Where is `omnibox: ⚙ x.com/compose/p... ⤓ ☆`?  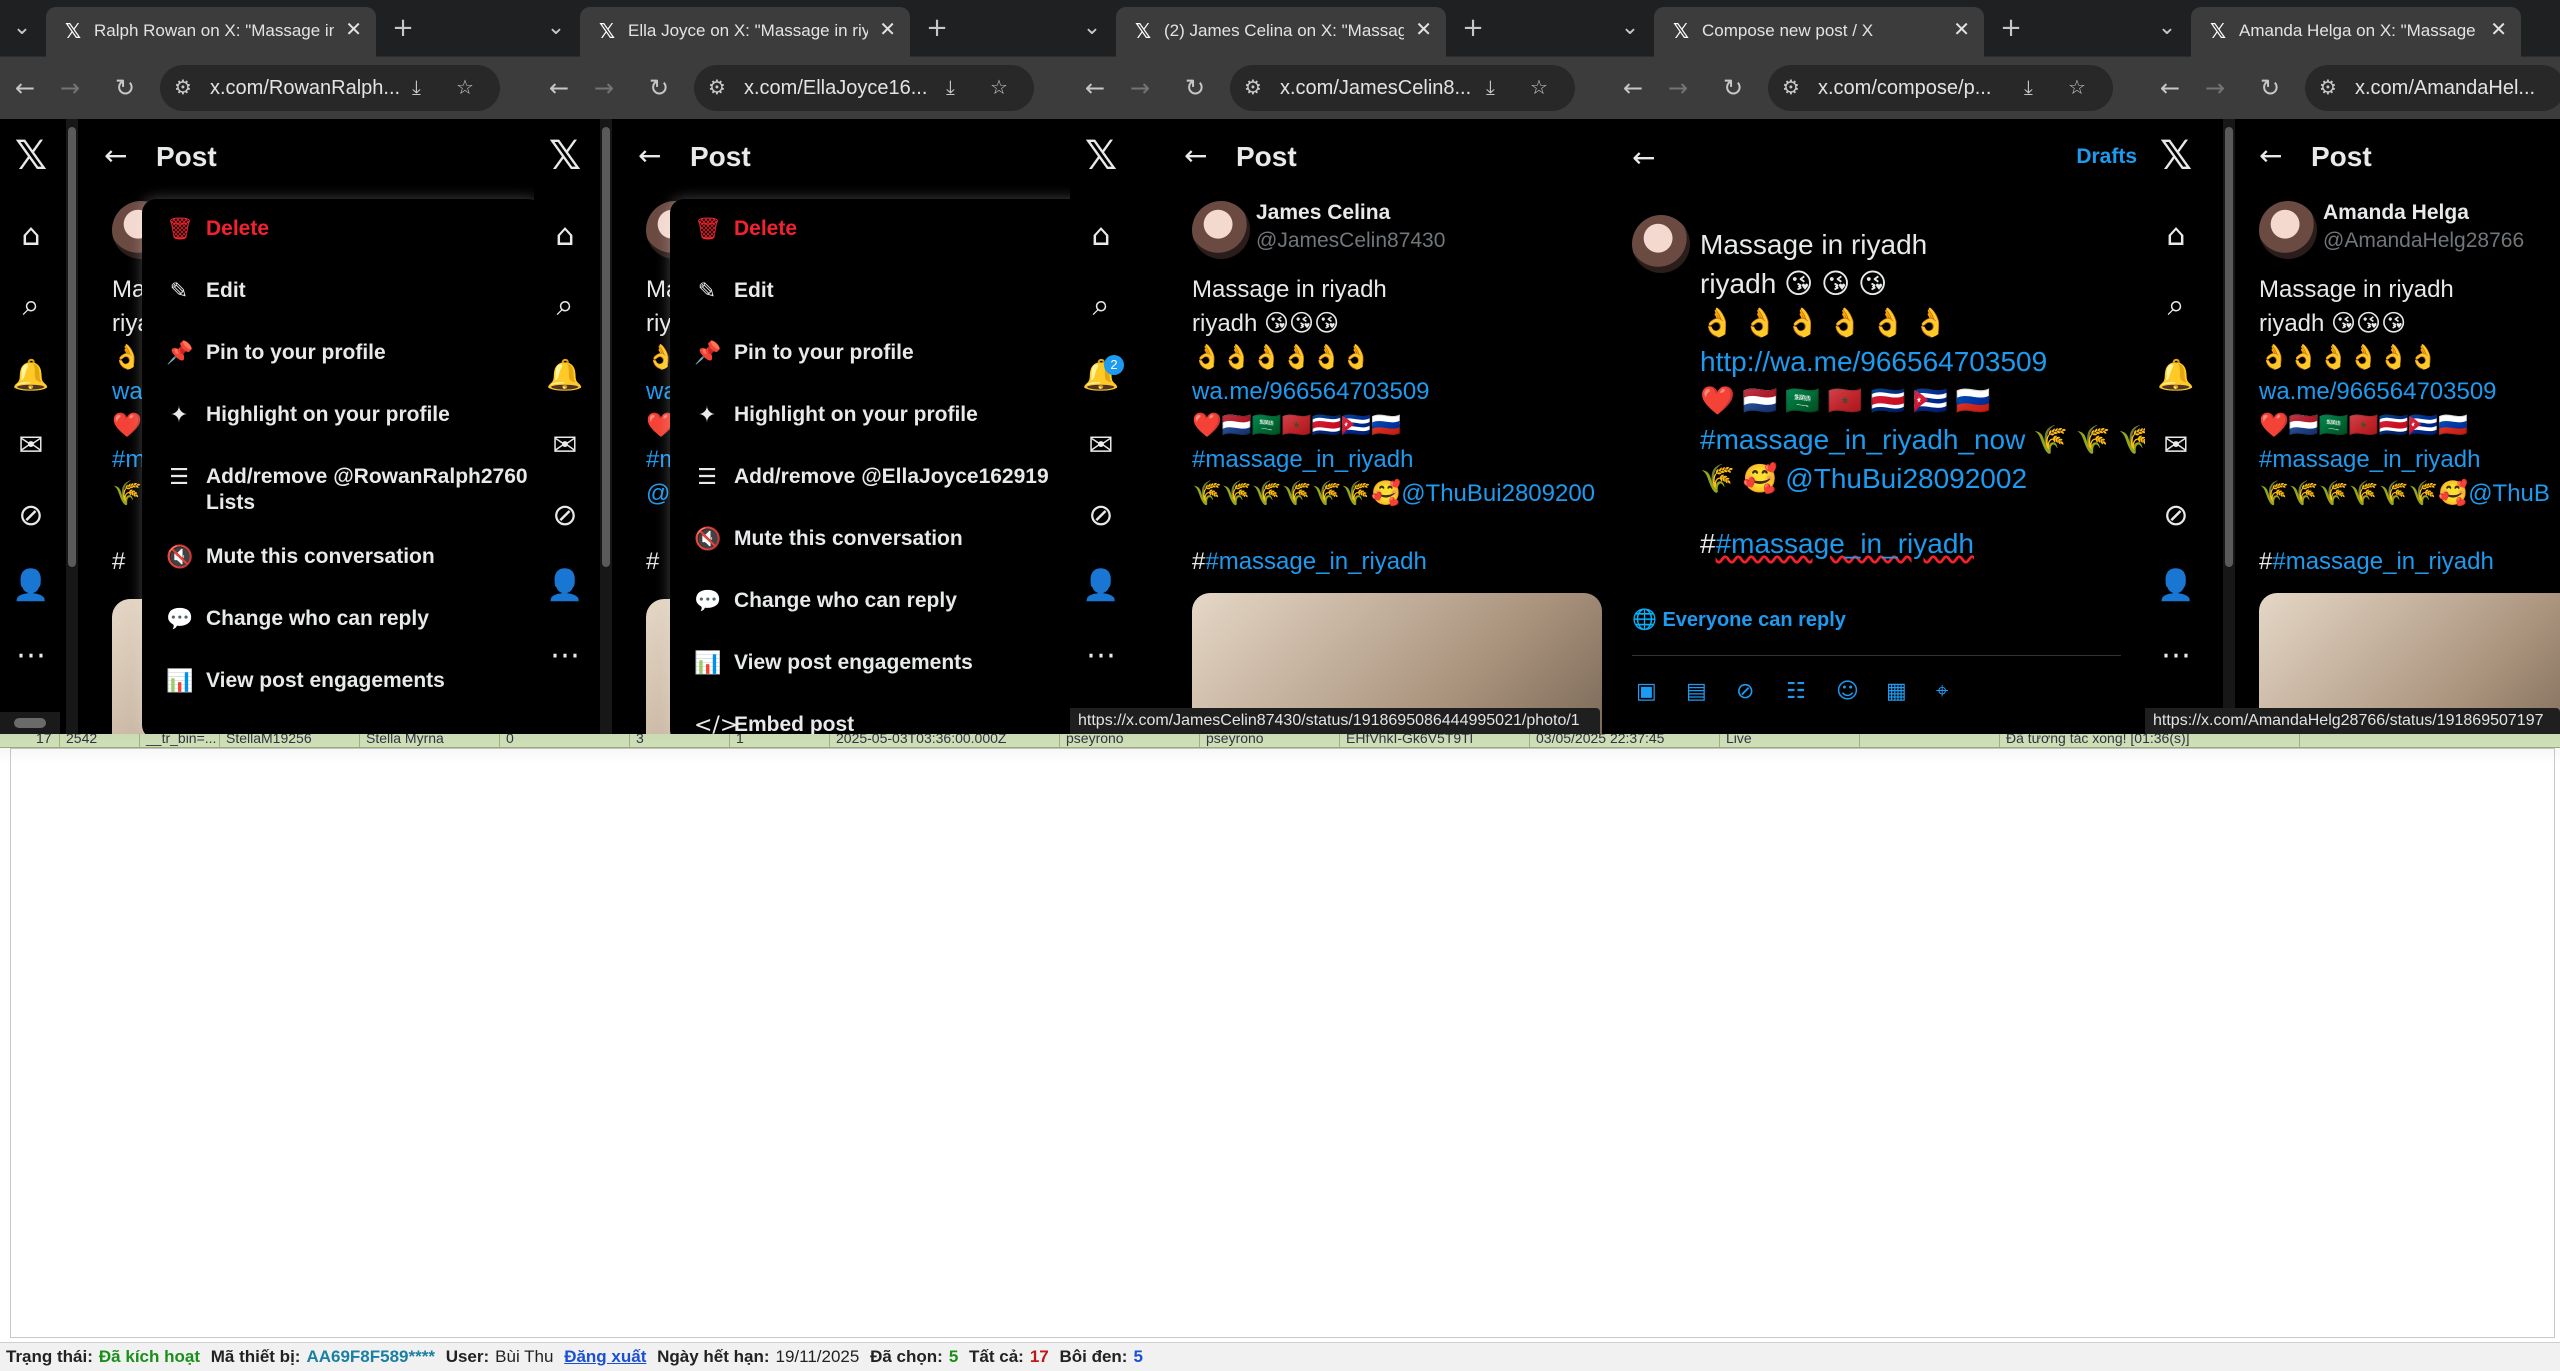 omnibox: ⚙ x.com/compose/p... ⤓ ☆ is located at coordinates (1940, 88).